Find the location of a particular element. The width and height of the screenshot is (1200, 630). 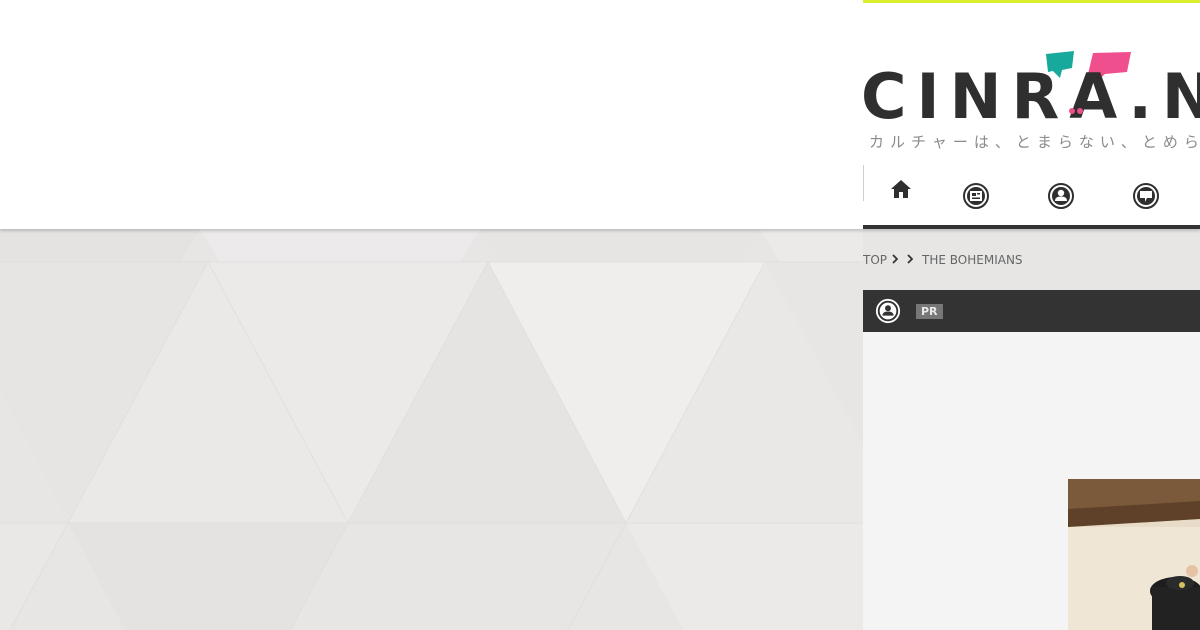

accent-bar is located at coordinates (1031, 1).